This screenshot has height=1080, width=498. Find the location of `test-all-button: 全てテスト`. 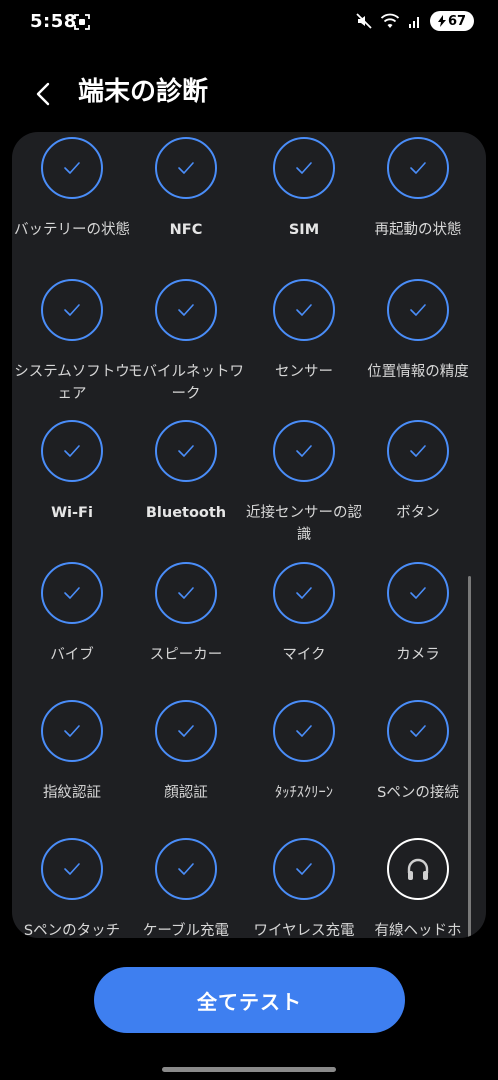

test-all-button: 全てテスト is located at coordinates (249, 1000).